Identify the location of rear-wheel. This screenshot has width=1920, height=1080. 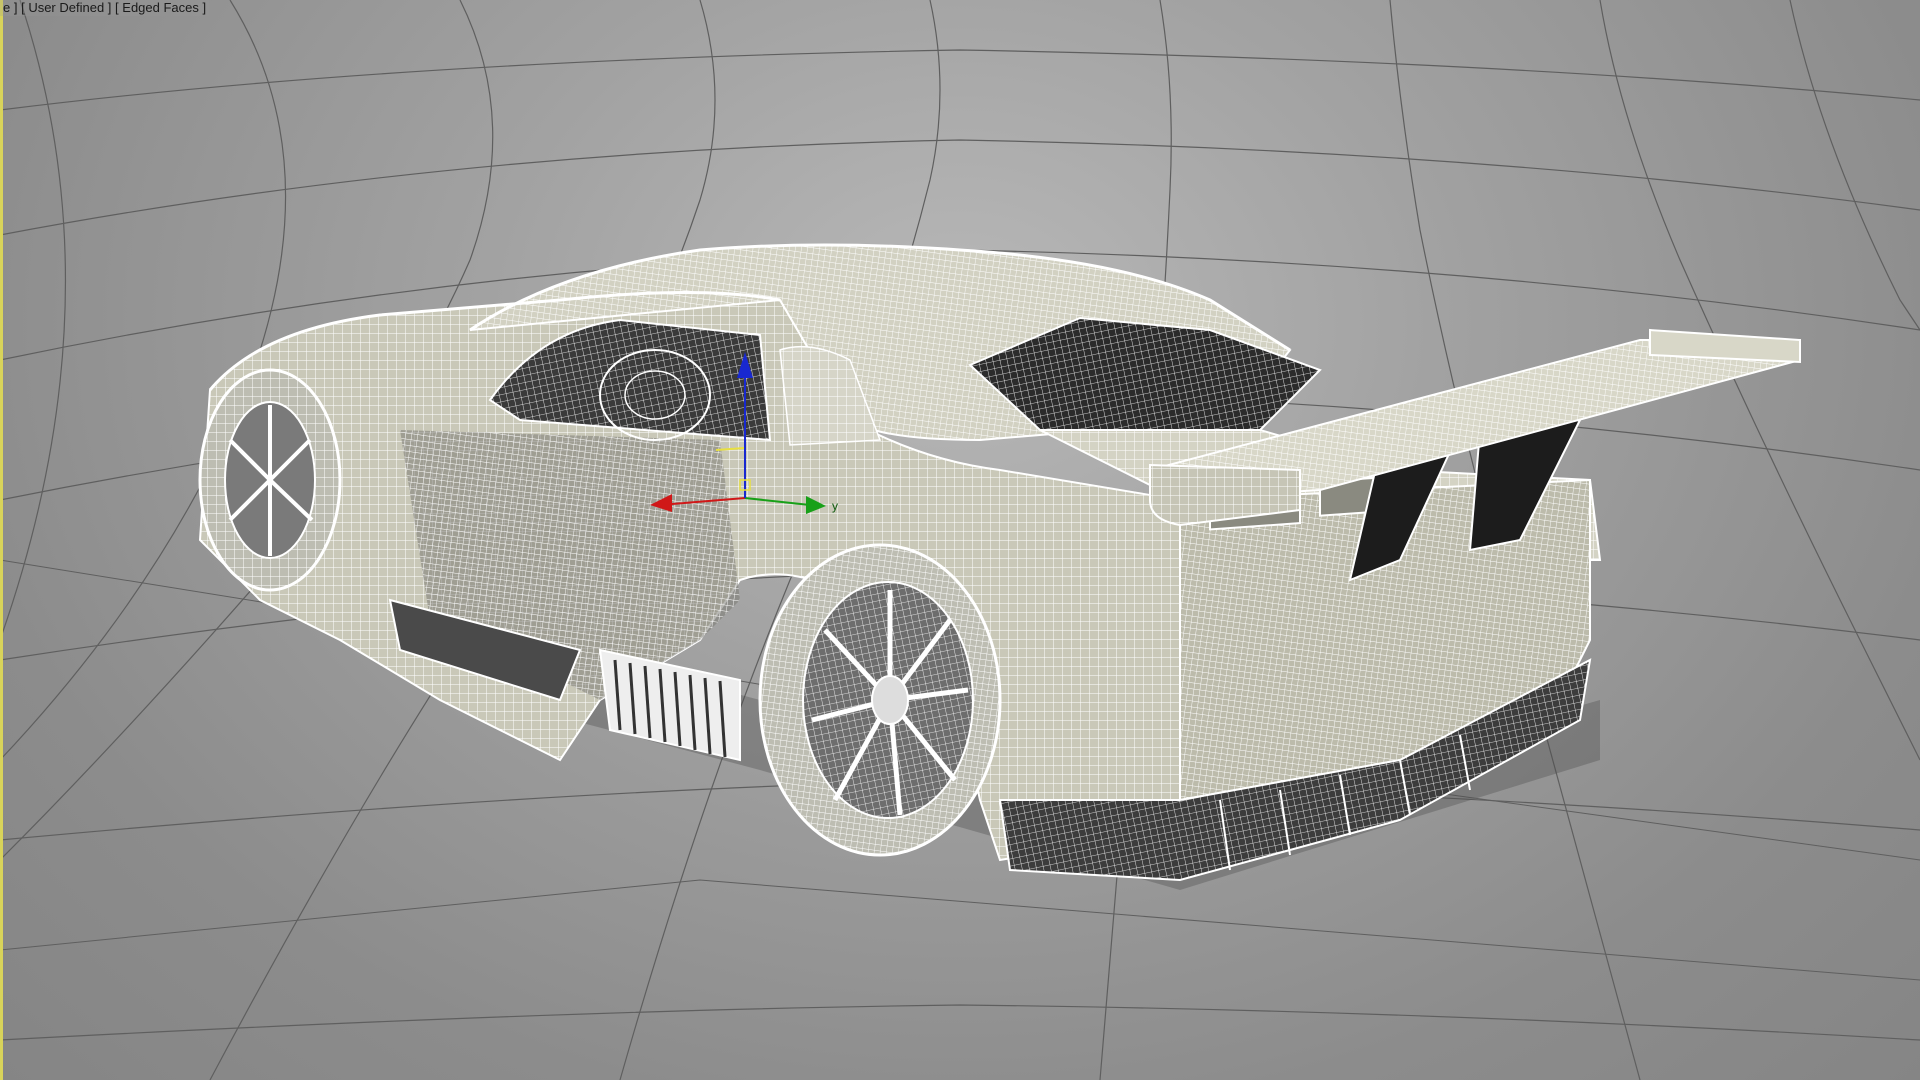
(880, 700).